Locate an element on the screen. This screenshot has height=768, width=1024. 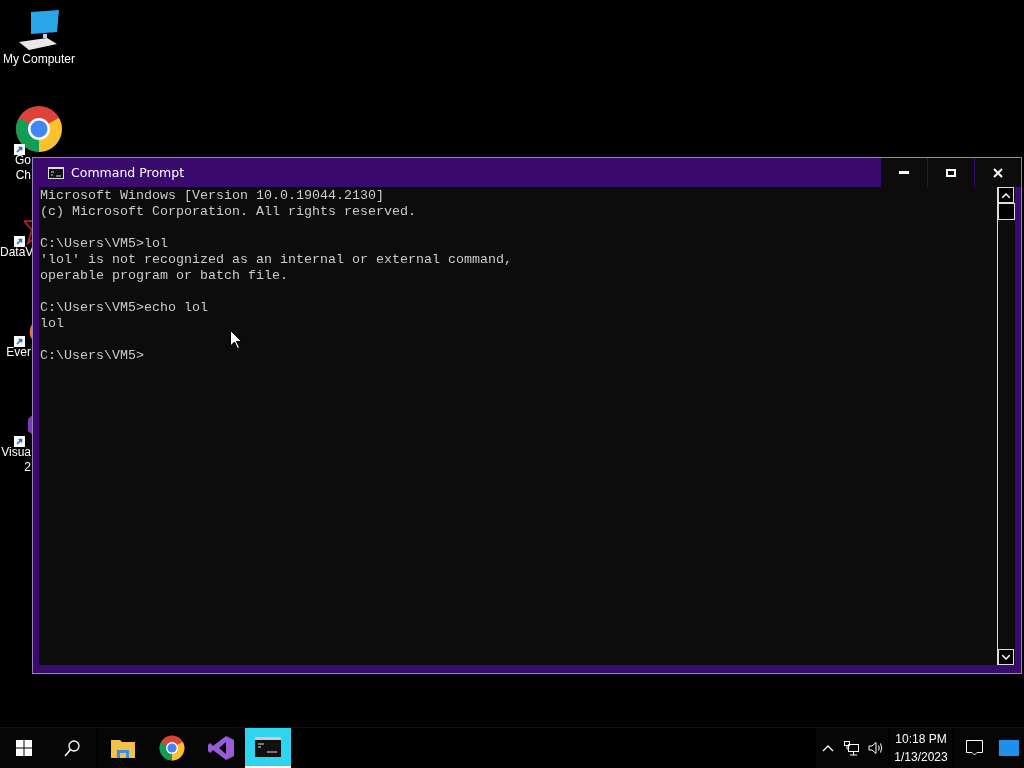
clock-button: 10:18 PM 1/13/2023 is located at coordinates (921, 748).